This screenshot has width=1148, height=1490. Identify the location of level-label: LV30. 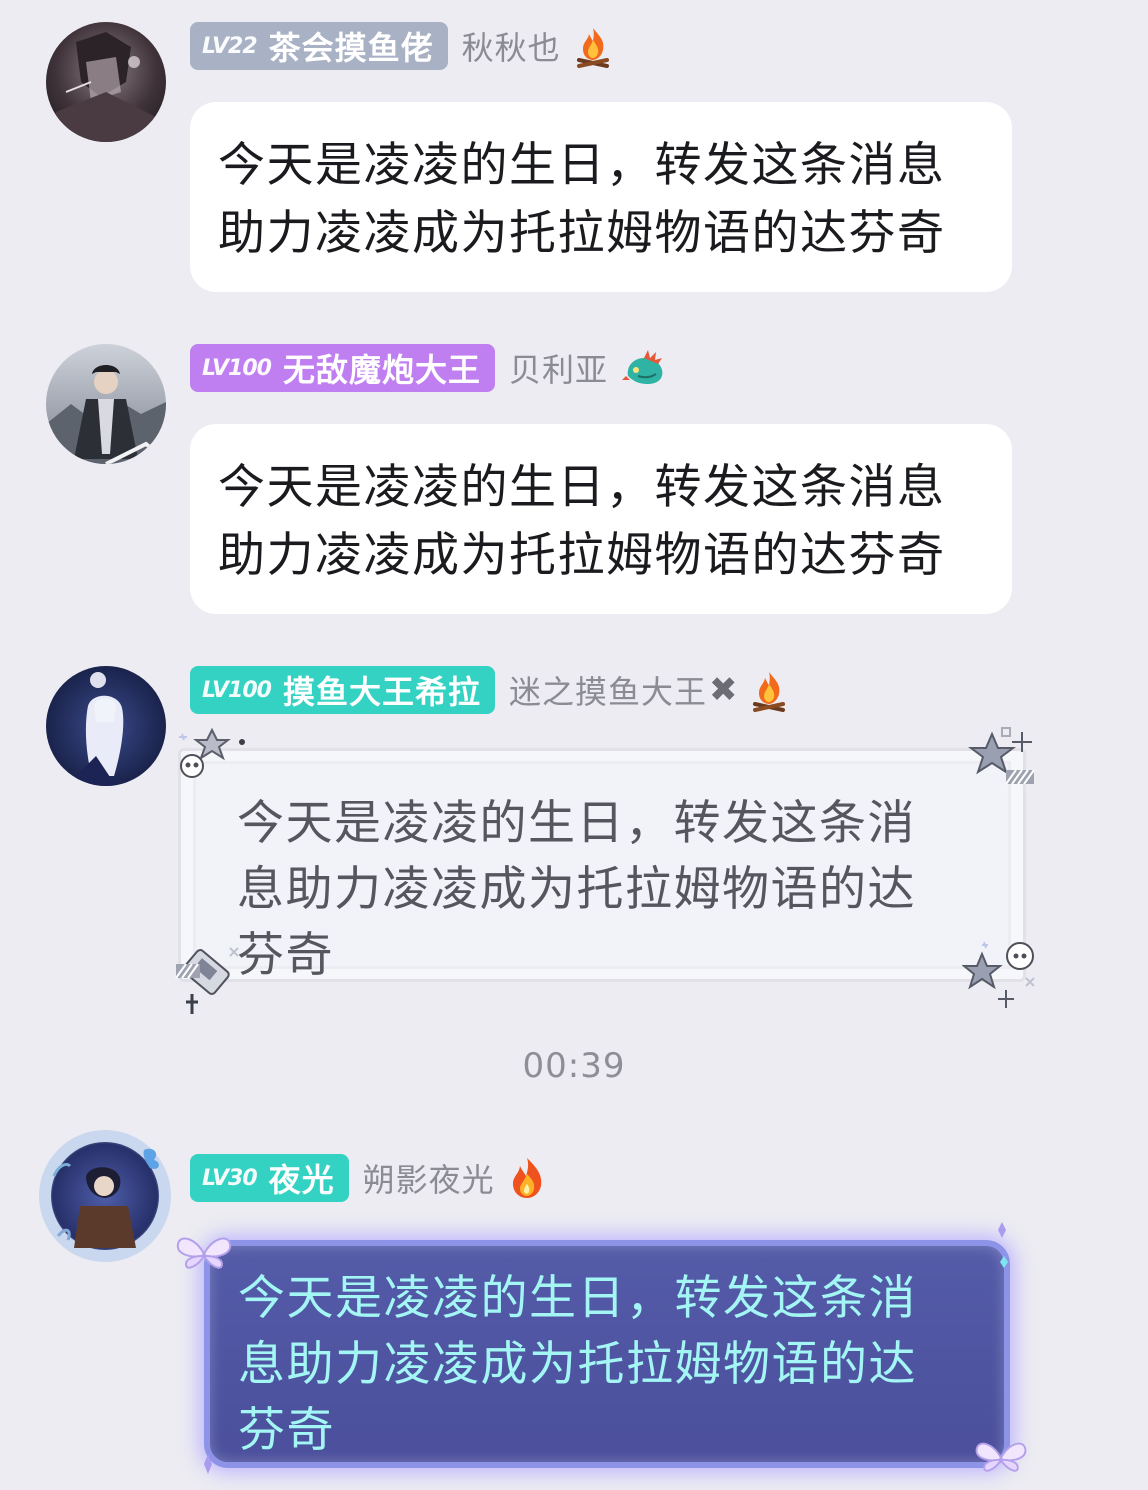
(230, 1178).